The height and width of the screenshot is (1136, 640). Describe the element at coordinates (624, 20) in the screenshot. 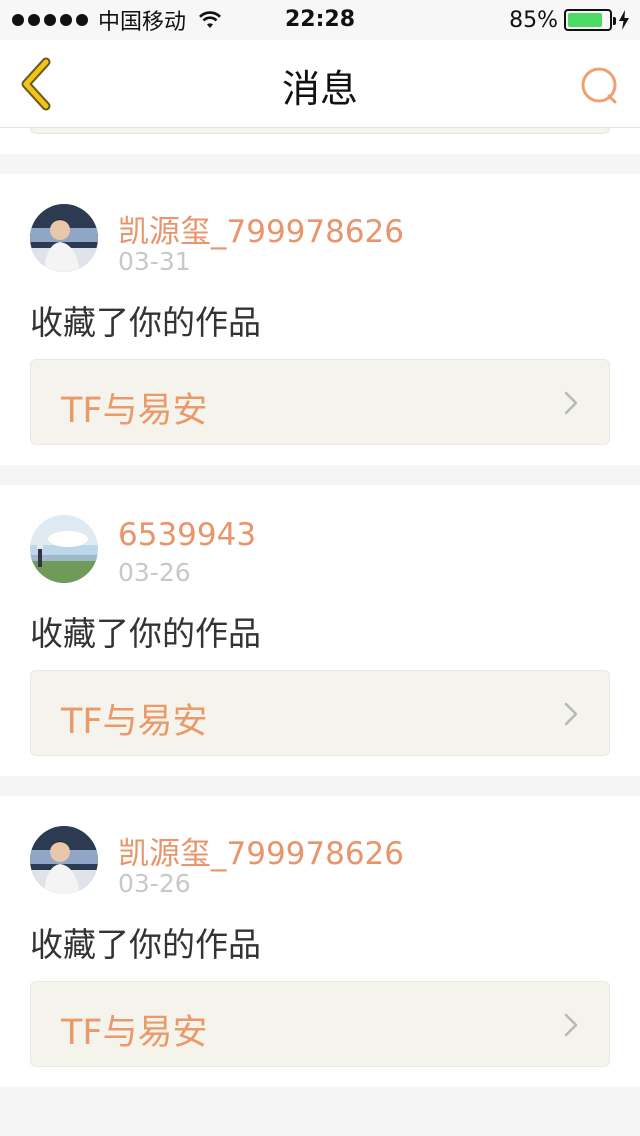

I see `charging-bolt-icon` at that location.